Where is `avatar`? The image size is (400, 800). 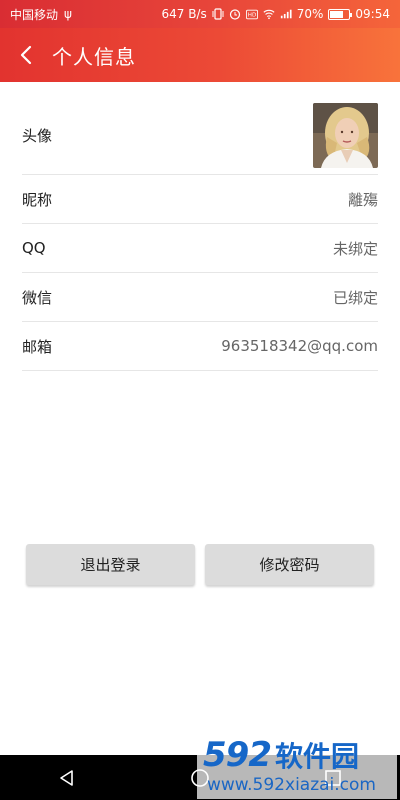
avatar is located at coordinates (345, 135).